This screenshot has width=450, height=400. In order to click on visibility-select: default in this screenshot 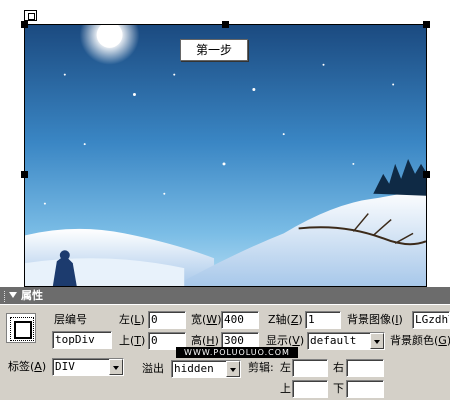, I will do `click(346, 341)`.